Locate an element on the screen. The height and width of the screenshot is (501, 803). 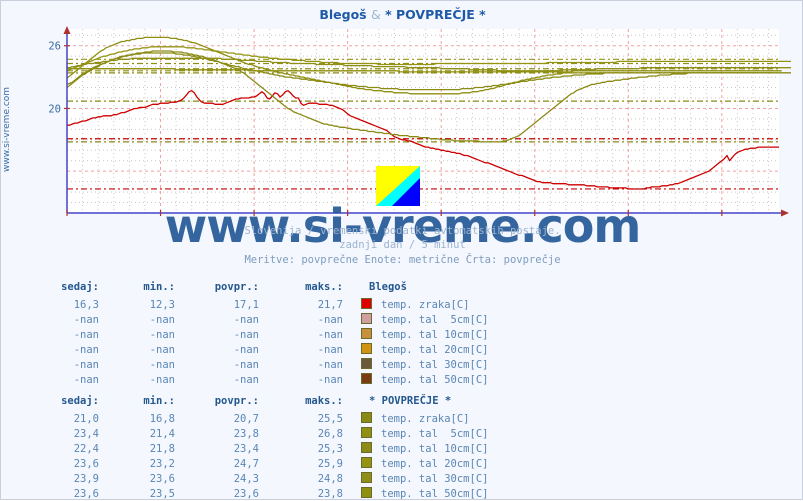
table-row: -nan -nan -nan -nan temp. tal 10cm[C] is located at coordinates (255, 334).